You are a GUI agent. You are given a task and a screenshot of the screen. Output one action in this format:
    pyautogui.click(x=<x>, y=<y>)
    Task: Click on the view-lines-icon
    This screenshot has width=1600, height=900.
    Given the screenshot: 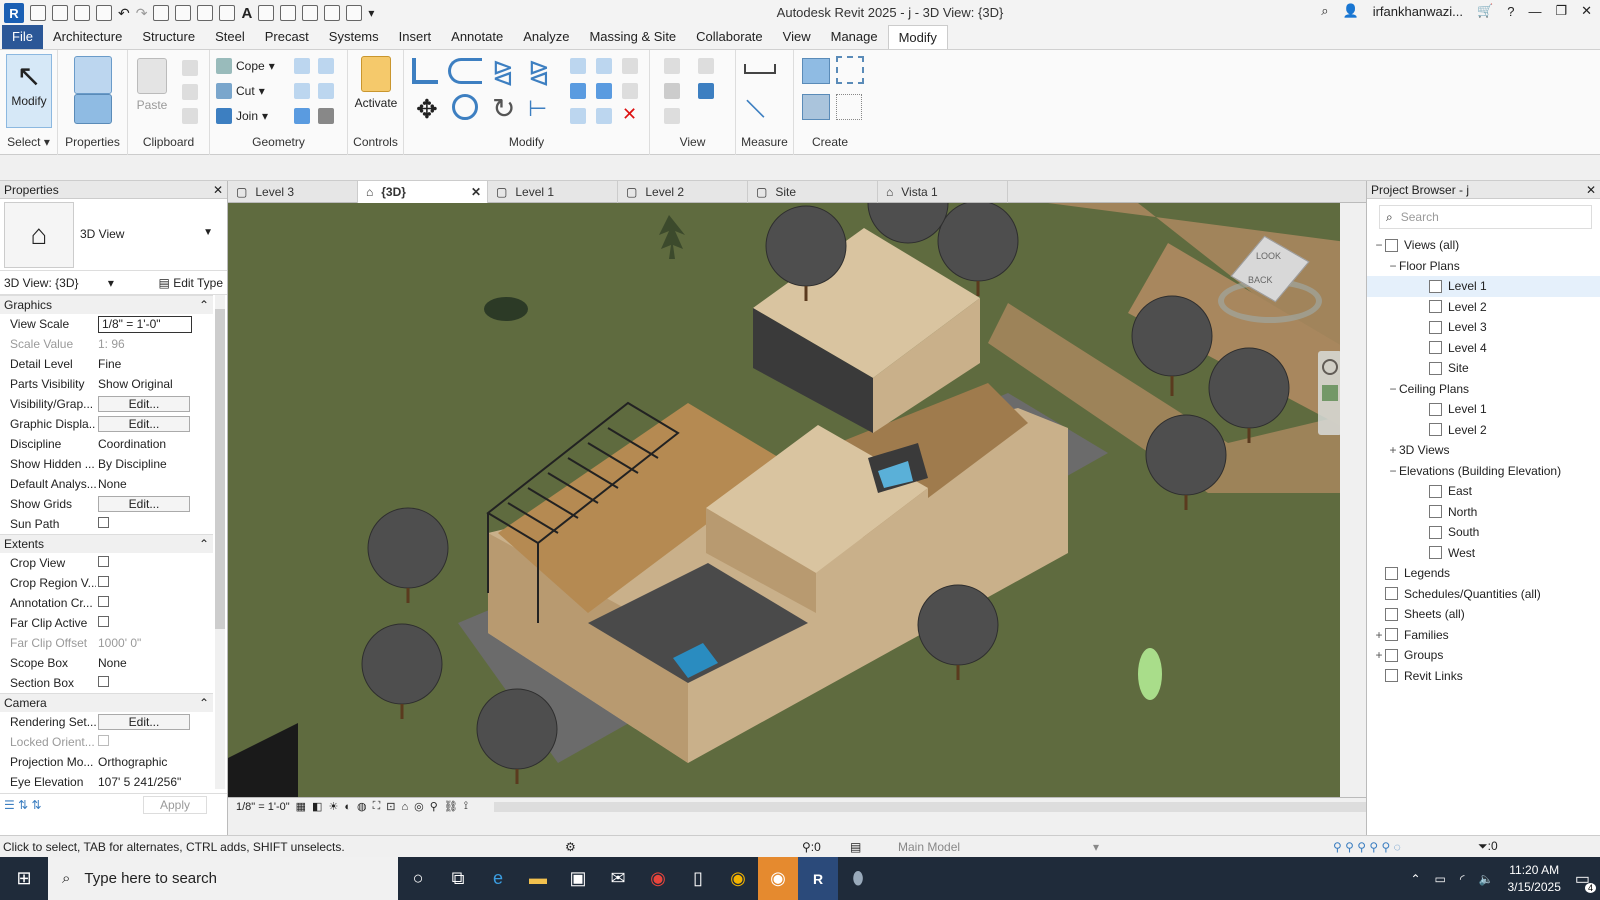 What is the action you would take?
    pyautogui.click(x=706, y=91)
    